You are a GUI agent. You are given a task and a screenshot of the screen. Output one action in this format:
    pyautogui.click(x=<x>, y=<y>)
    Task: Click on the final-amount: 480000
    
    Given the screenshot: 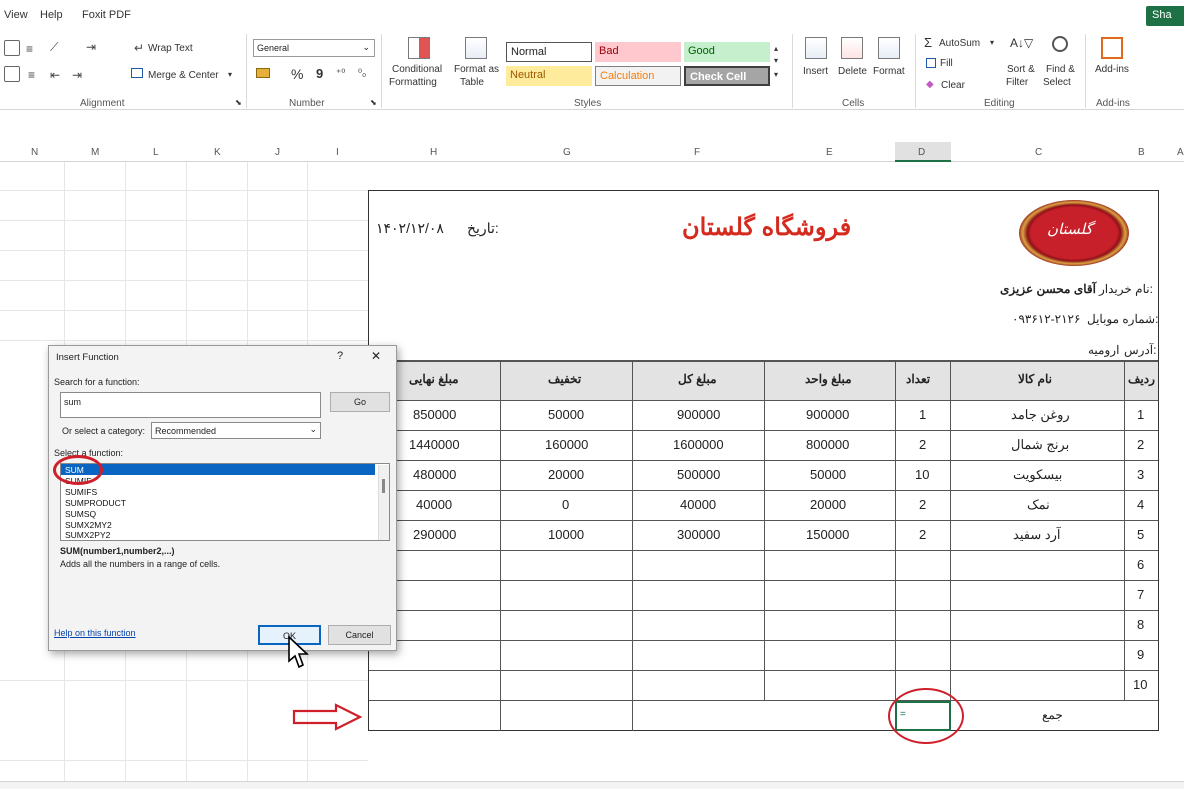 What is the action you would take?
    pyautogui.click(x=434, y=474)
    